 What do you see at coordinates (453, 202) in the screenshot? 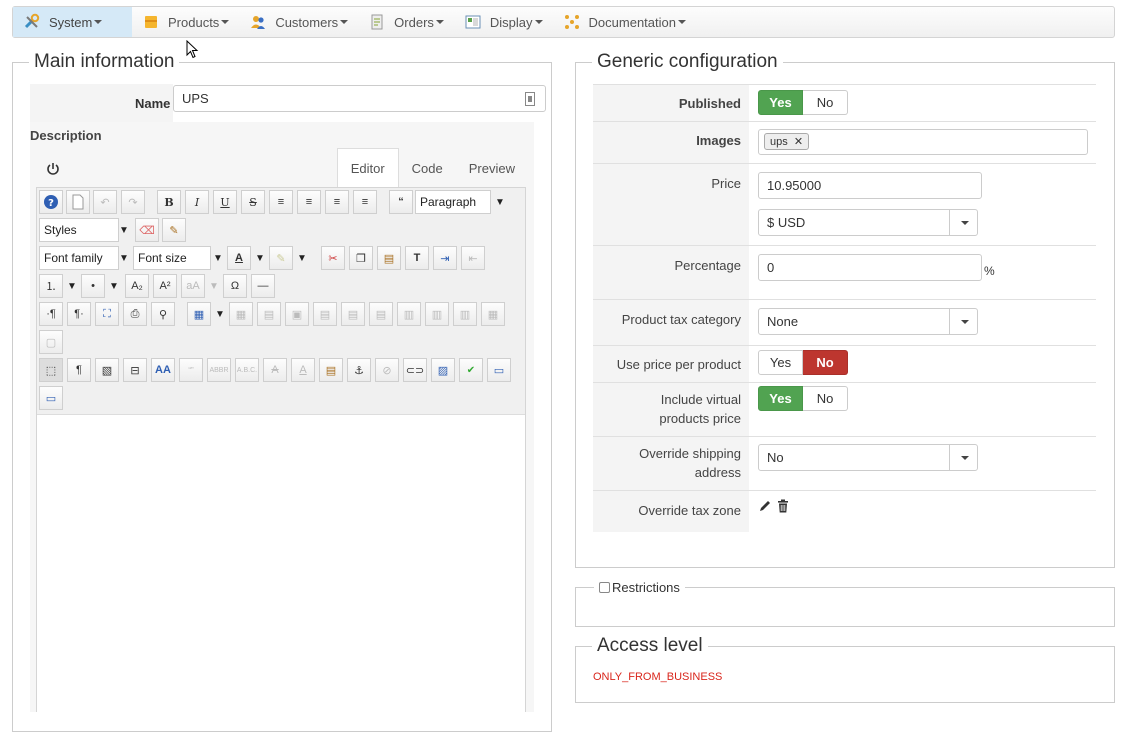
I see `format-select: Paragraph` at bounding box center [453, 202].